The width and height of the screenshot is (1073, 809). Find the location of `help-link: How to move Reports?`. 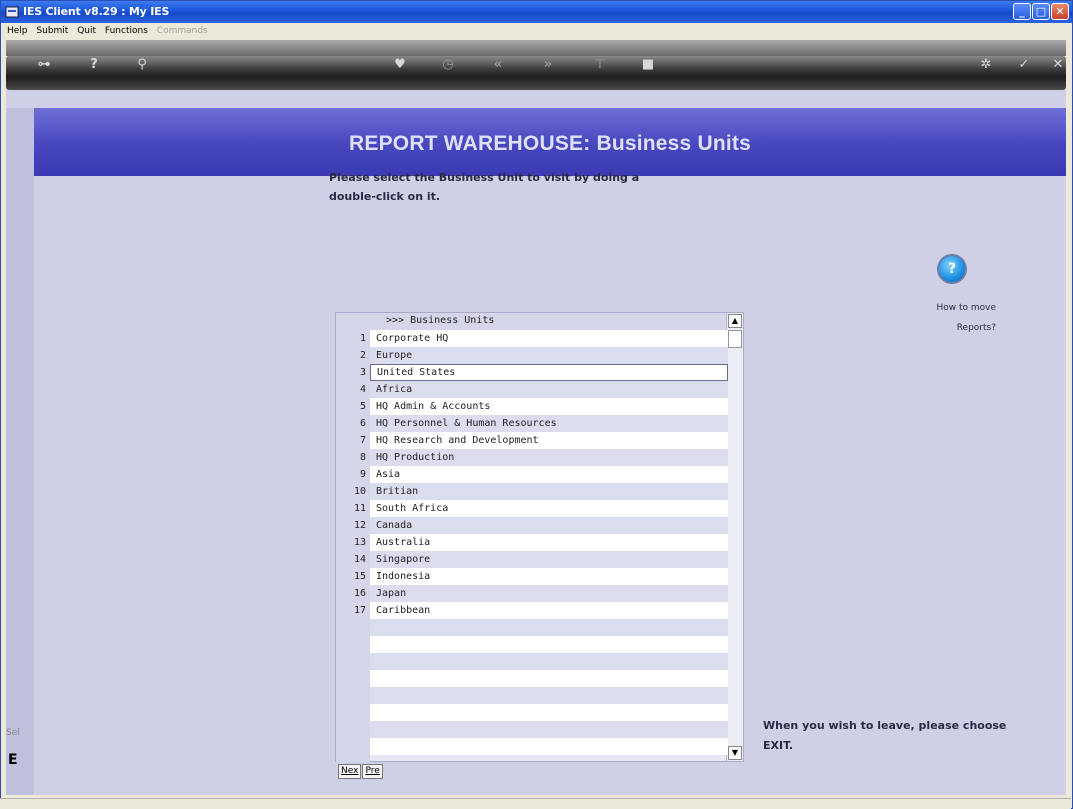

help-link: How to move Reports? is located at coordinates (958, 318).